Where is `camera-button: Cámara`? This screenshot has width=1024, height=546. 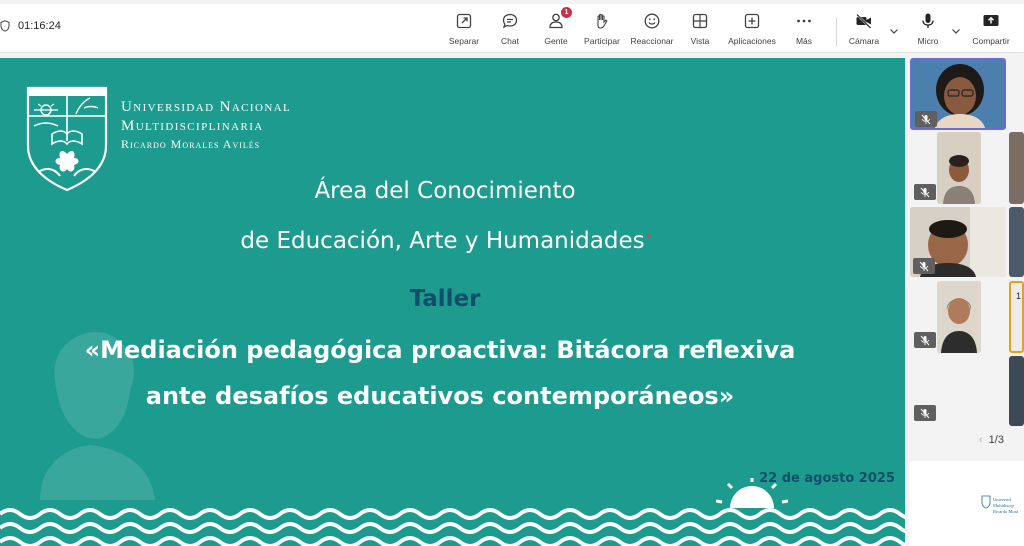 camera-button: Cámara is located at coordinates (864, 30).